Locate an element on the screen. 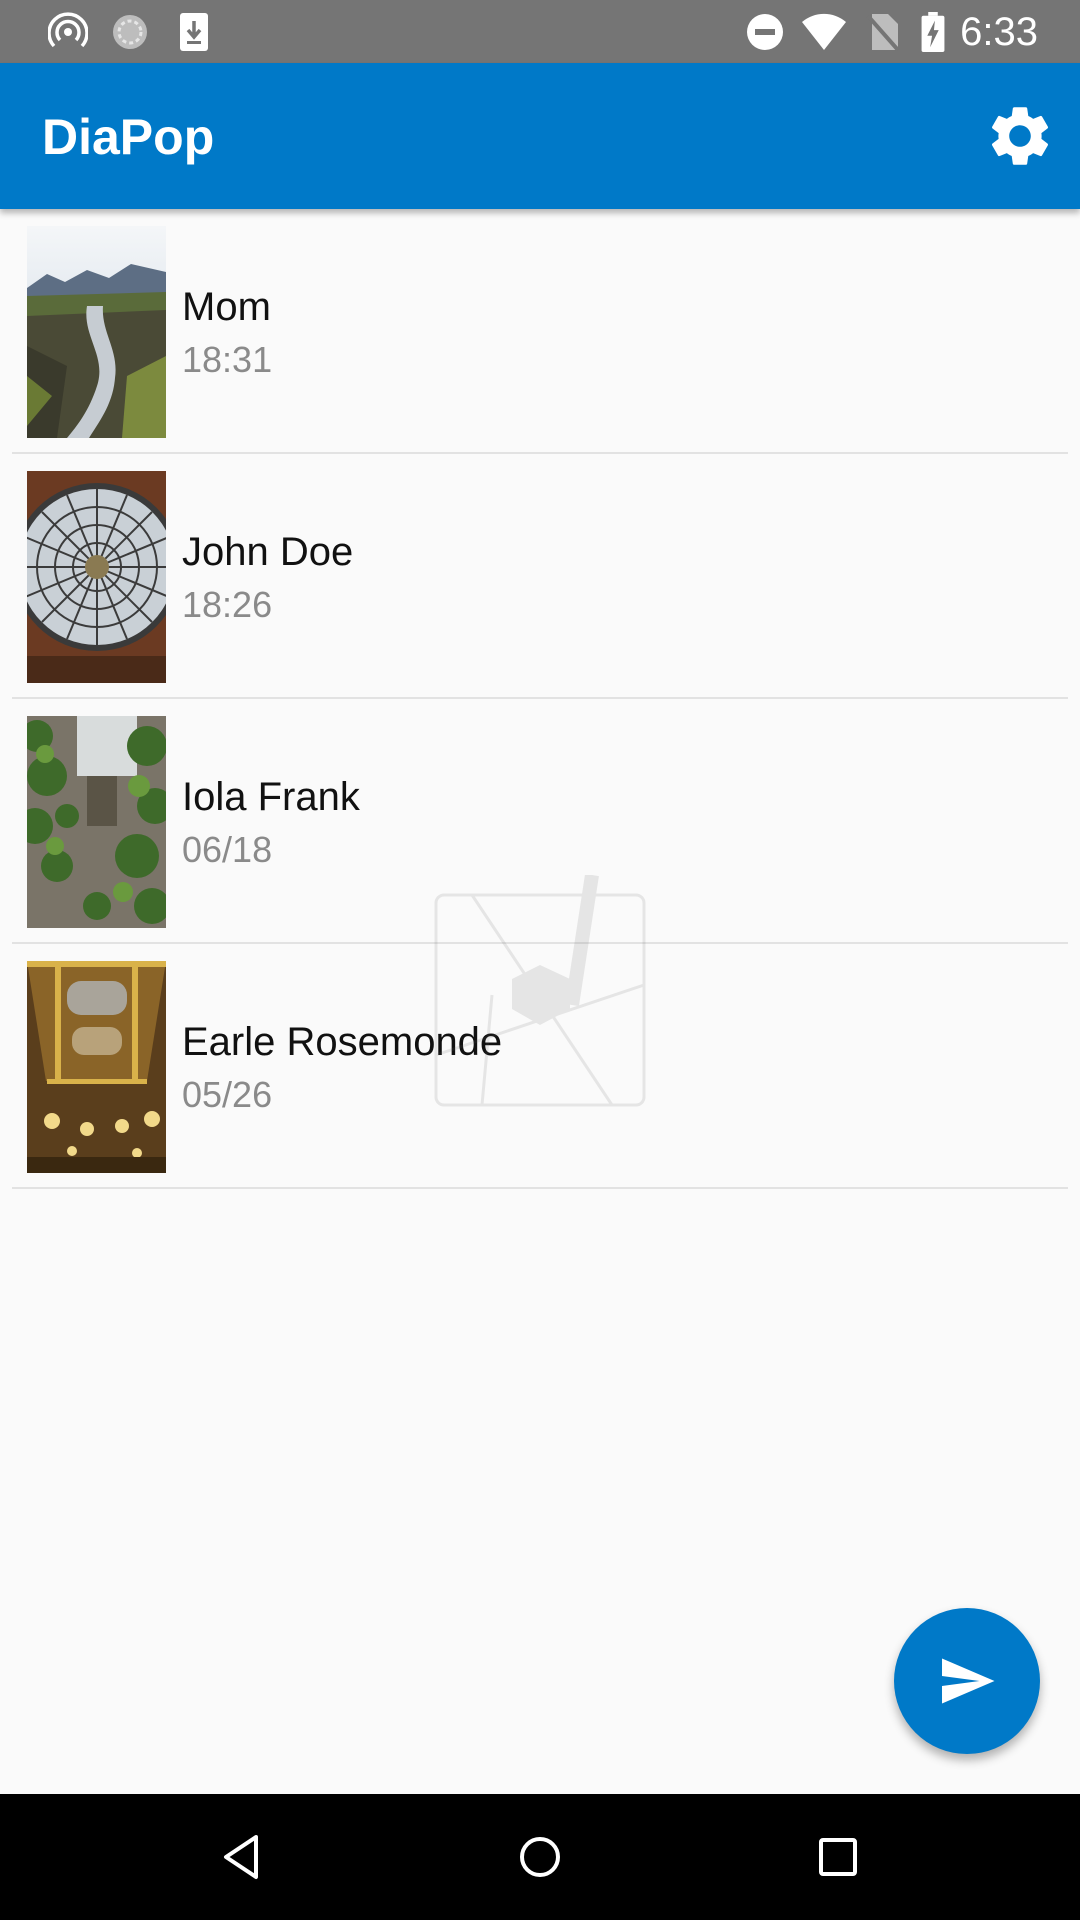  ivy-stone-wall-photo is located at coordinates (96, 822).